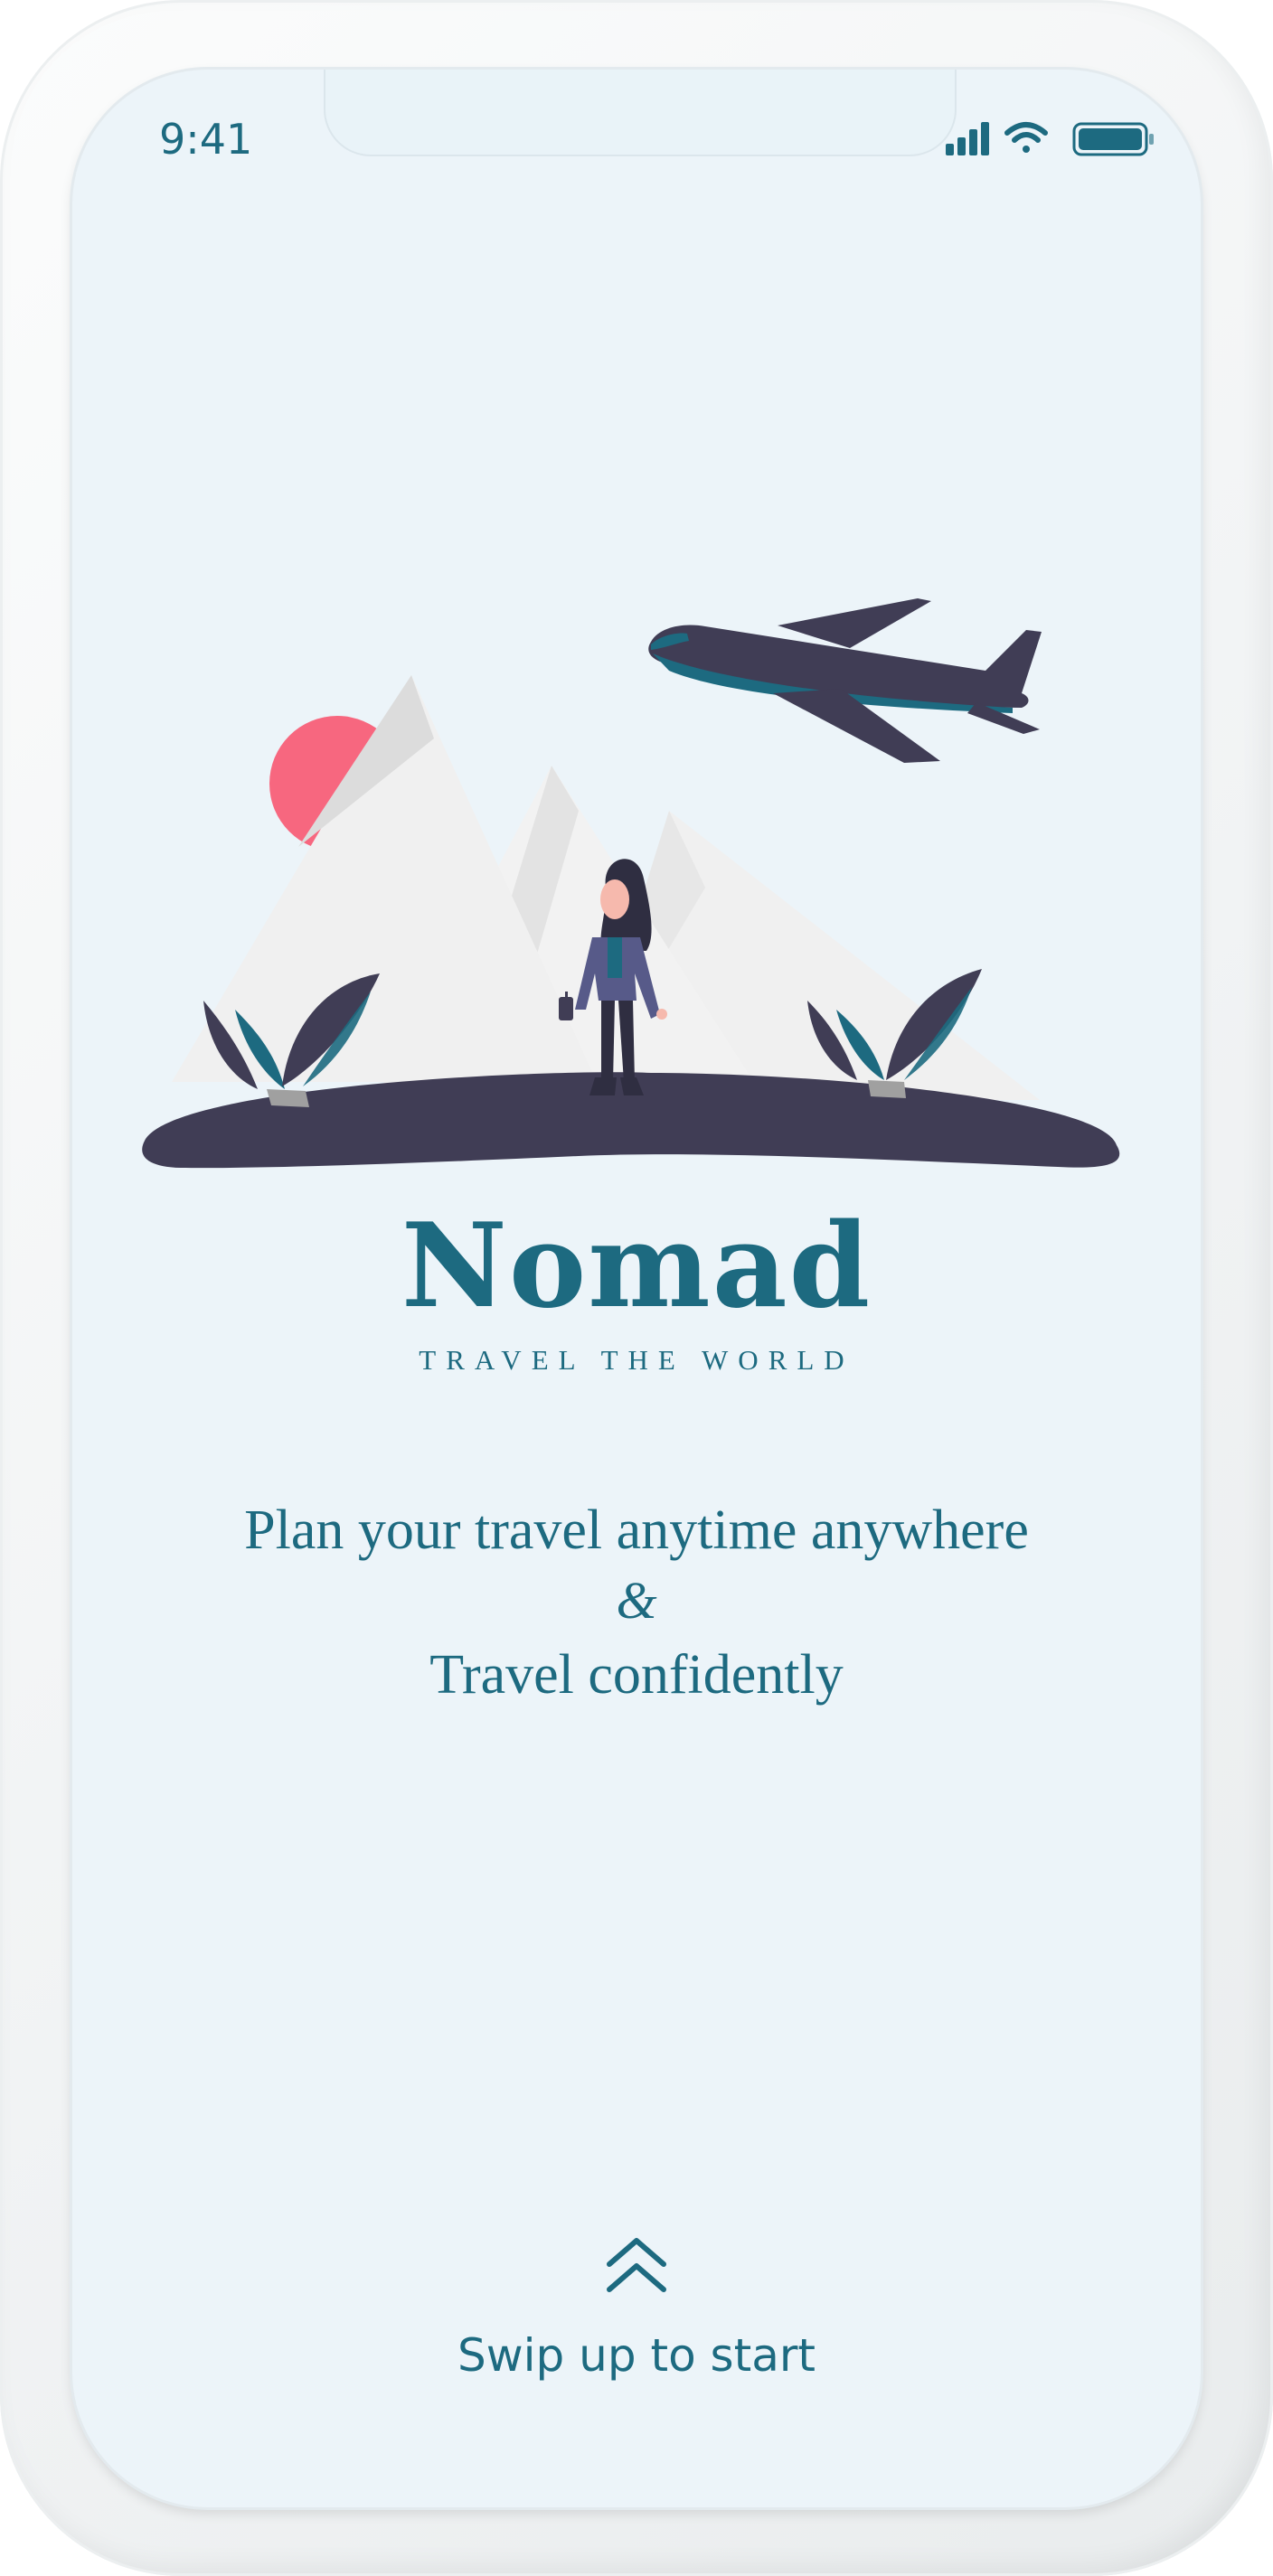 Image resolution: width=1273 pixels, height=2576 pixels. What do you see at coordinates (636, 1360) in the screenshot?
I see `app-tagline: TRAVEL THE WORLD` at bounding box center [636, 1360].